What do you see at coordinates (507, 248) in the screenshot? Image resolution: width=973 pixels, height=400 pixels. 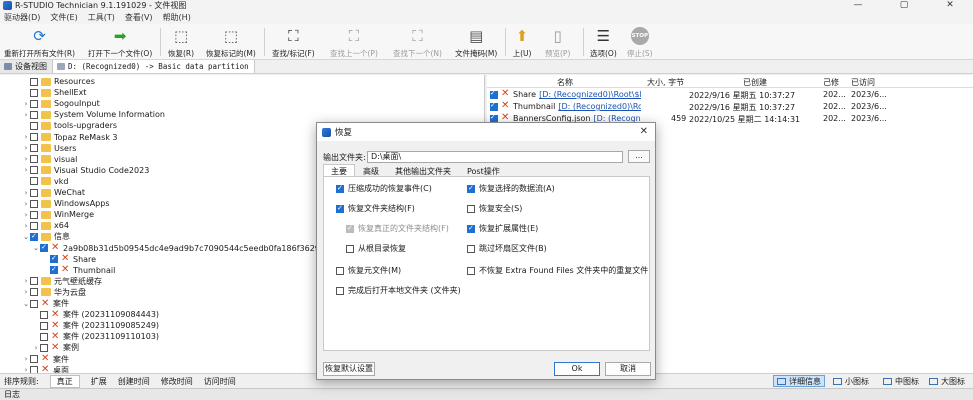 I see `recover-option: 跳过坏扇区文件(B)` at bounding box center [507, 248].